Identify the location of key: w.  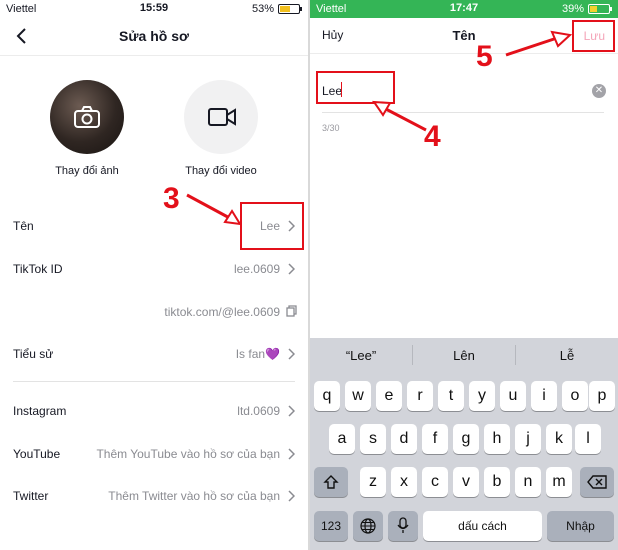
(358, 396).